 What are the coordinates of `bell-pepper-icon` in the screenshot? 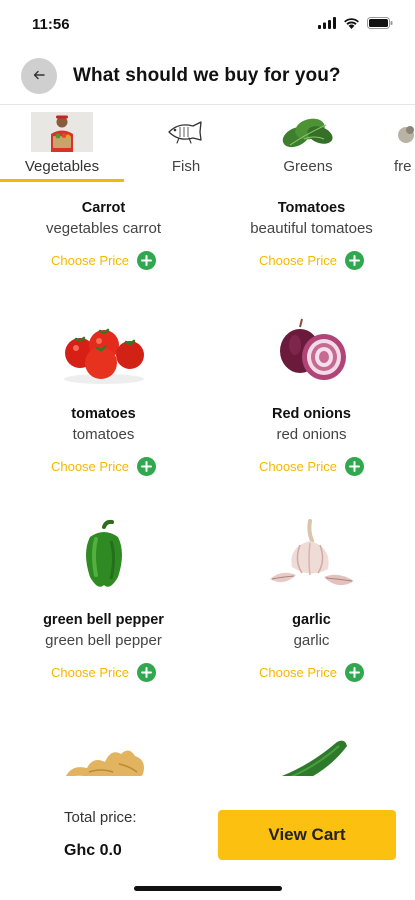 It's located at (104, 557).